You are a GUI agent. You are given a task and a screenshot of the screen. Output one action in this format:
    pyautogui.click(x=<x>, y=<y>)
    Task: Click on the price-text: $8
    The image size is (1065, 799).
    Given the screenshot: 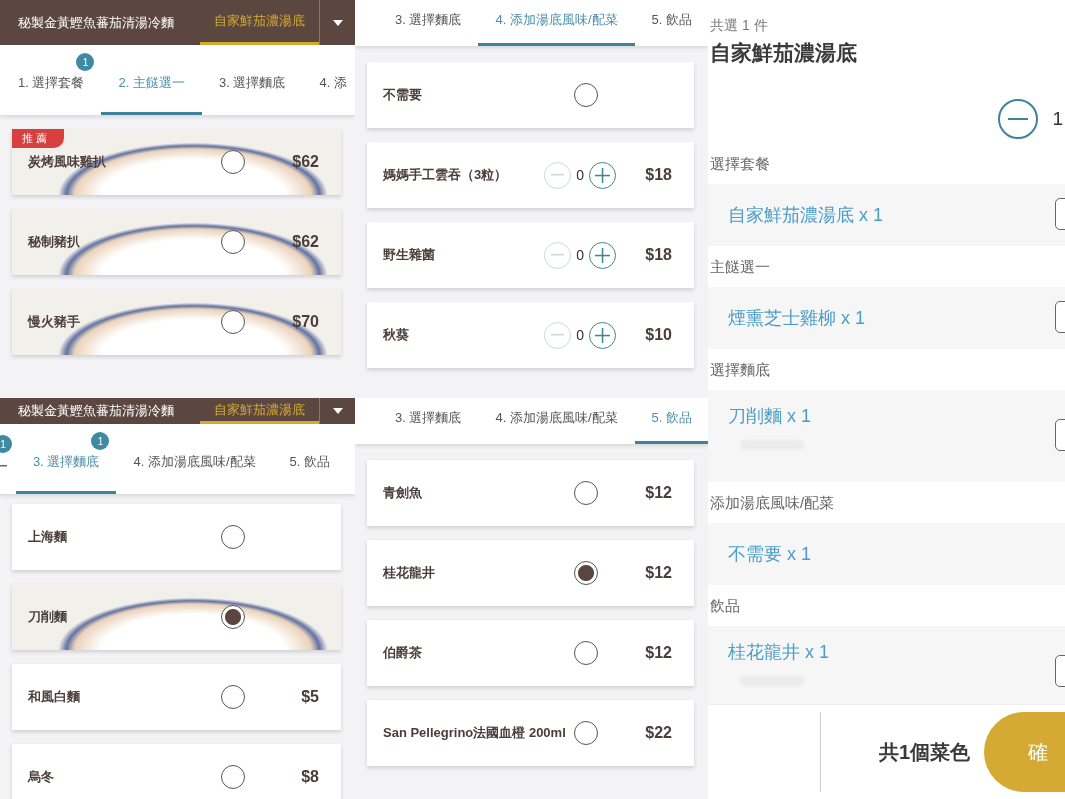 What is the action you would take?
    pyautogui.click(x=309, y=777)
    